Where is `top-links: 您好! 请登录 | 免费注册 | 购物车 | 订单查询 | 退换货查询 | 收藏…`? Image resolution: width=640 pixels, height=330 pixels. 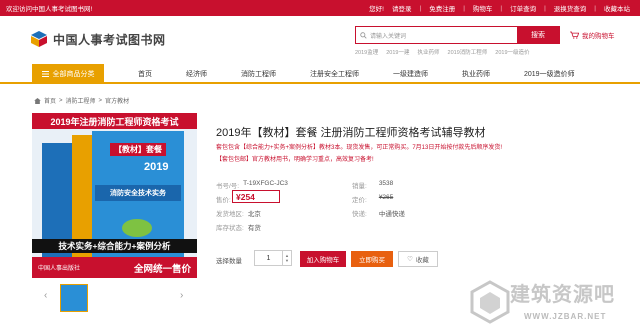
top-links: 您好! 请登录 | 免费注册 | 购物车 | 订单查询 | 退换货查询 | 收藏… is located at coordinates (499, 8).